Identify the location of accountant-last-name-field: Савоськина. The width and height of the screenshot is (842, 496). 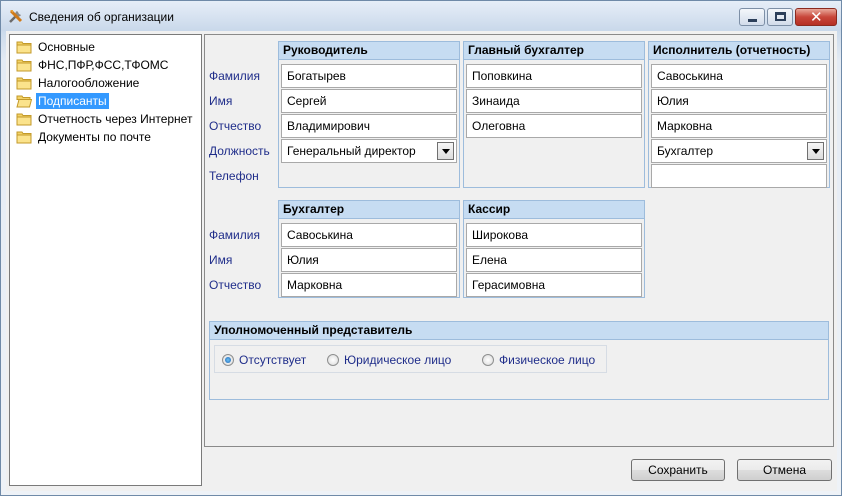
(369, 235).